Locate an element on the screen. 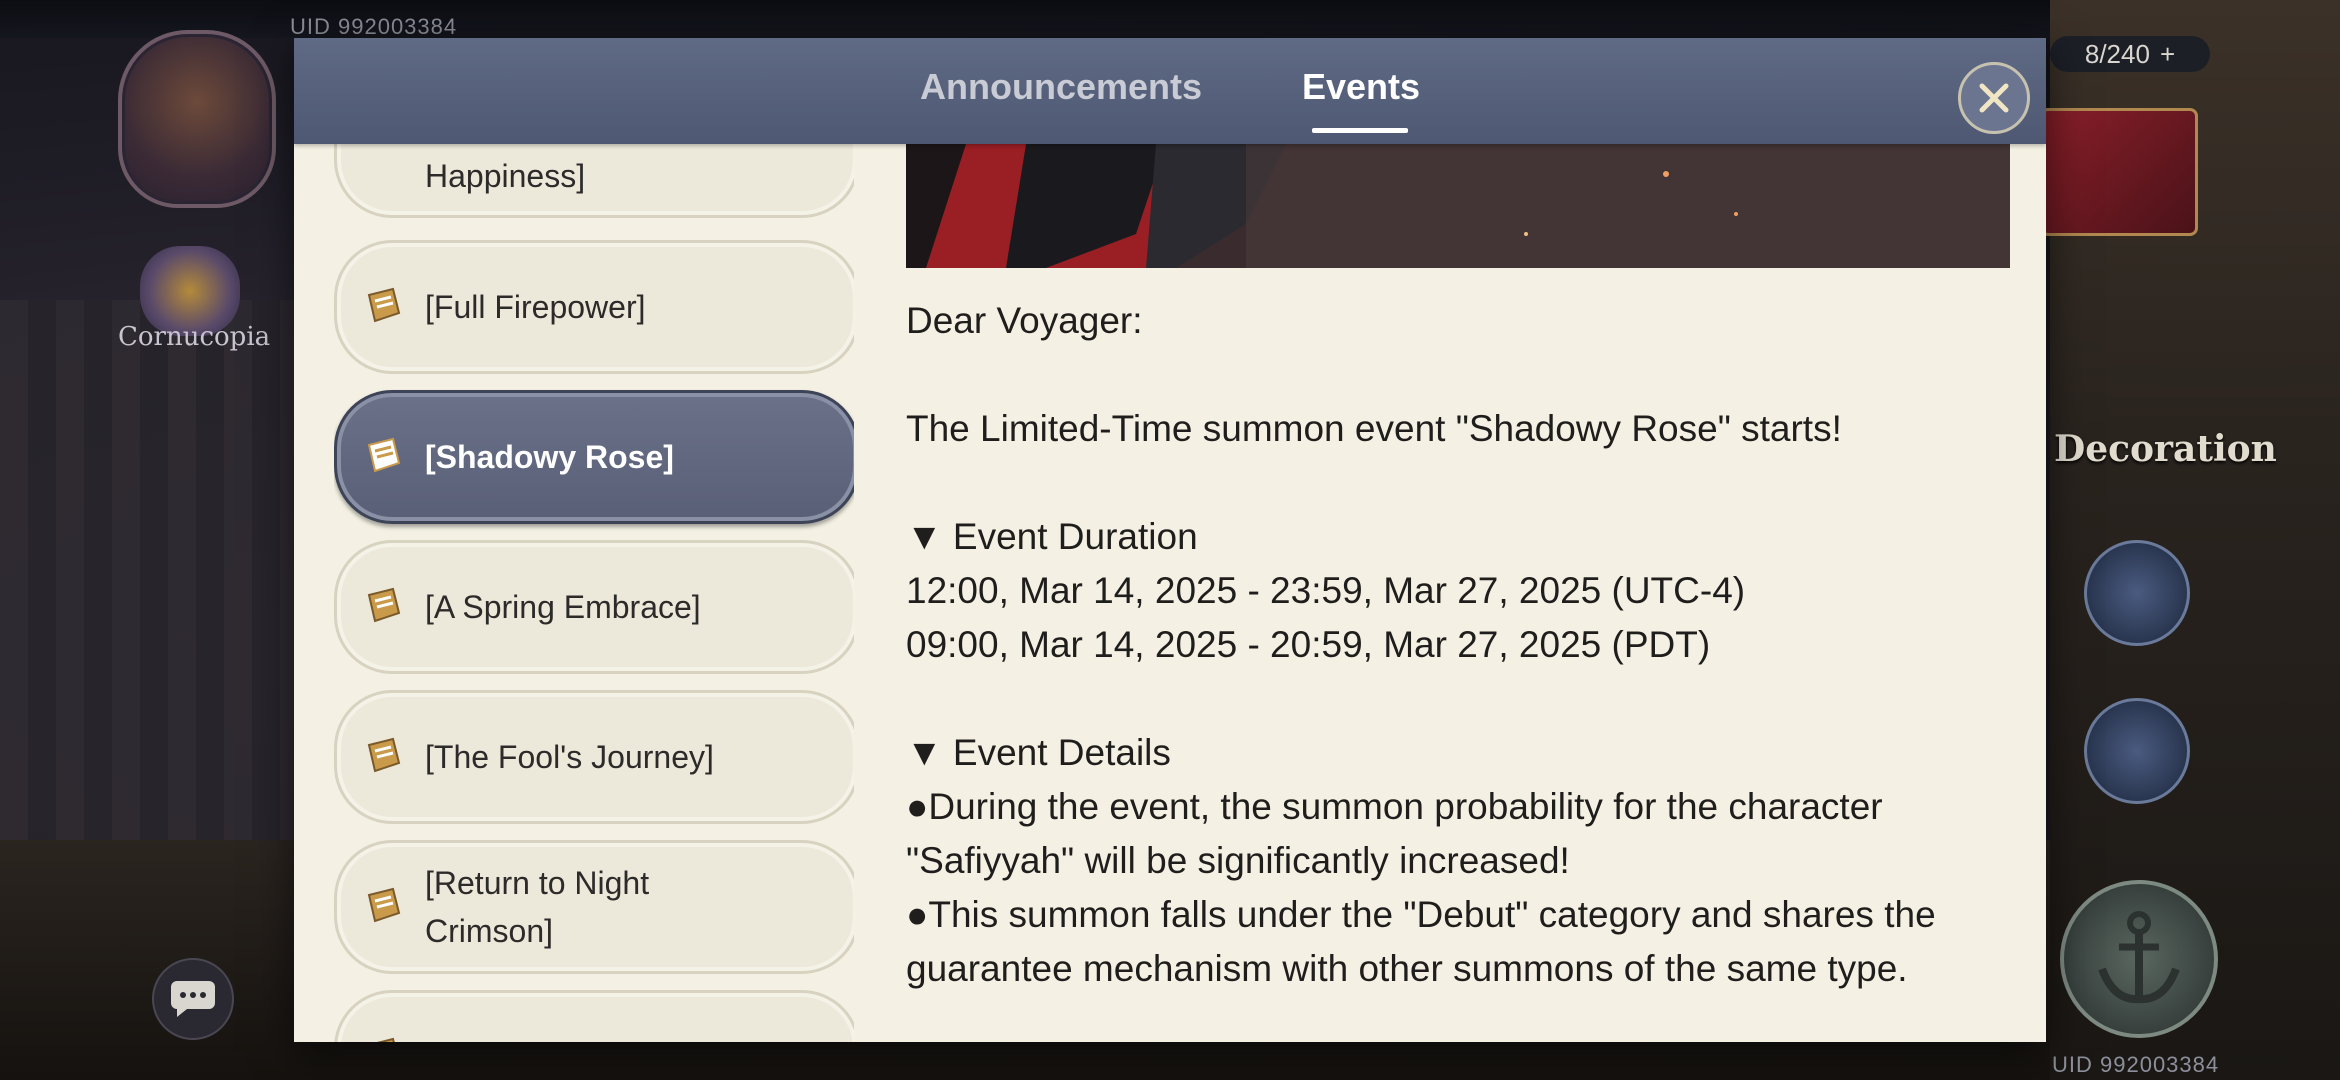 Image resolution: width=2340 pixels, height=1080 pixels. list-item: [A Spring Embrace] is located at coordinates (594, 607).